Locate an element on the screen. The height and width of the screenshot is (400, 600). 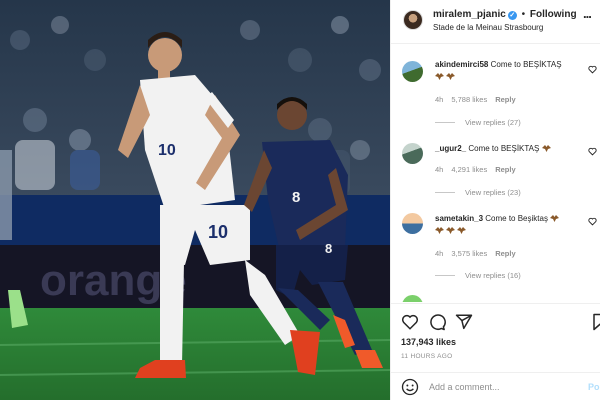
post-actions: 137,943 likes 11 HOURS AGO is located at coordinates (495, 338).